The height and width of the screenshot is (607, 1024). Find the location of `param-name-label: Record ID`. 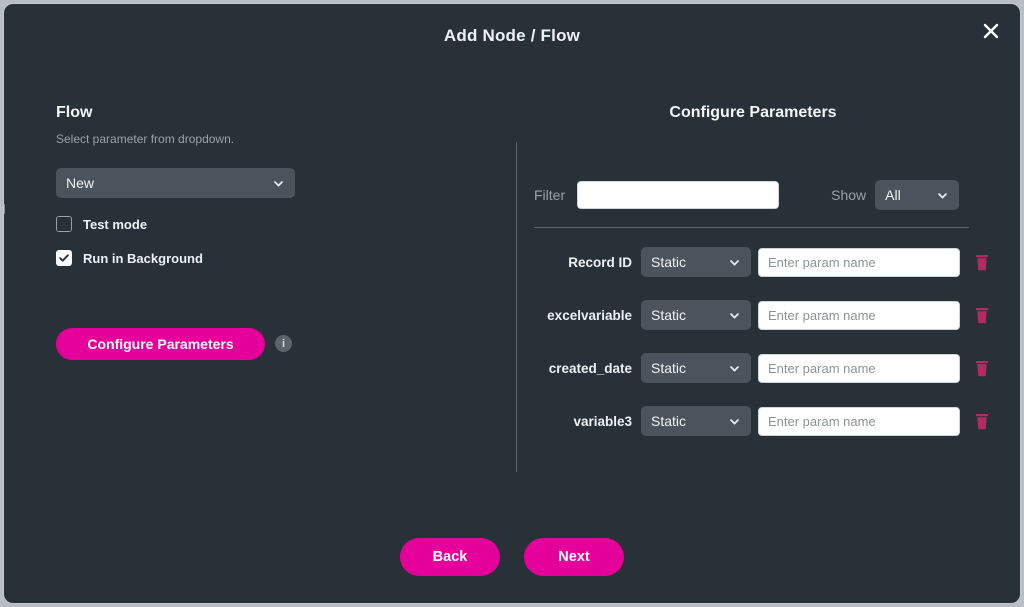

param-name-label: Record ID is located at coordinates (600, 262).